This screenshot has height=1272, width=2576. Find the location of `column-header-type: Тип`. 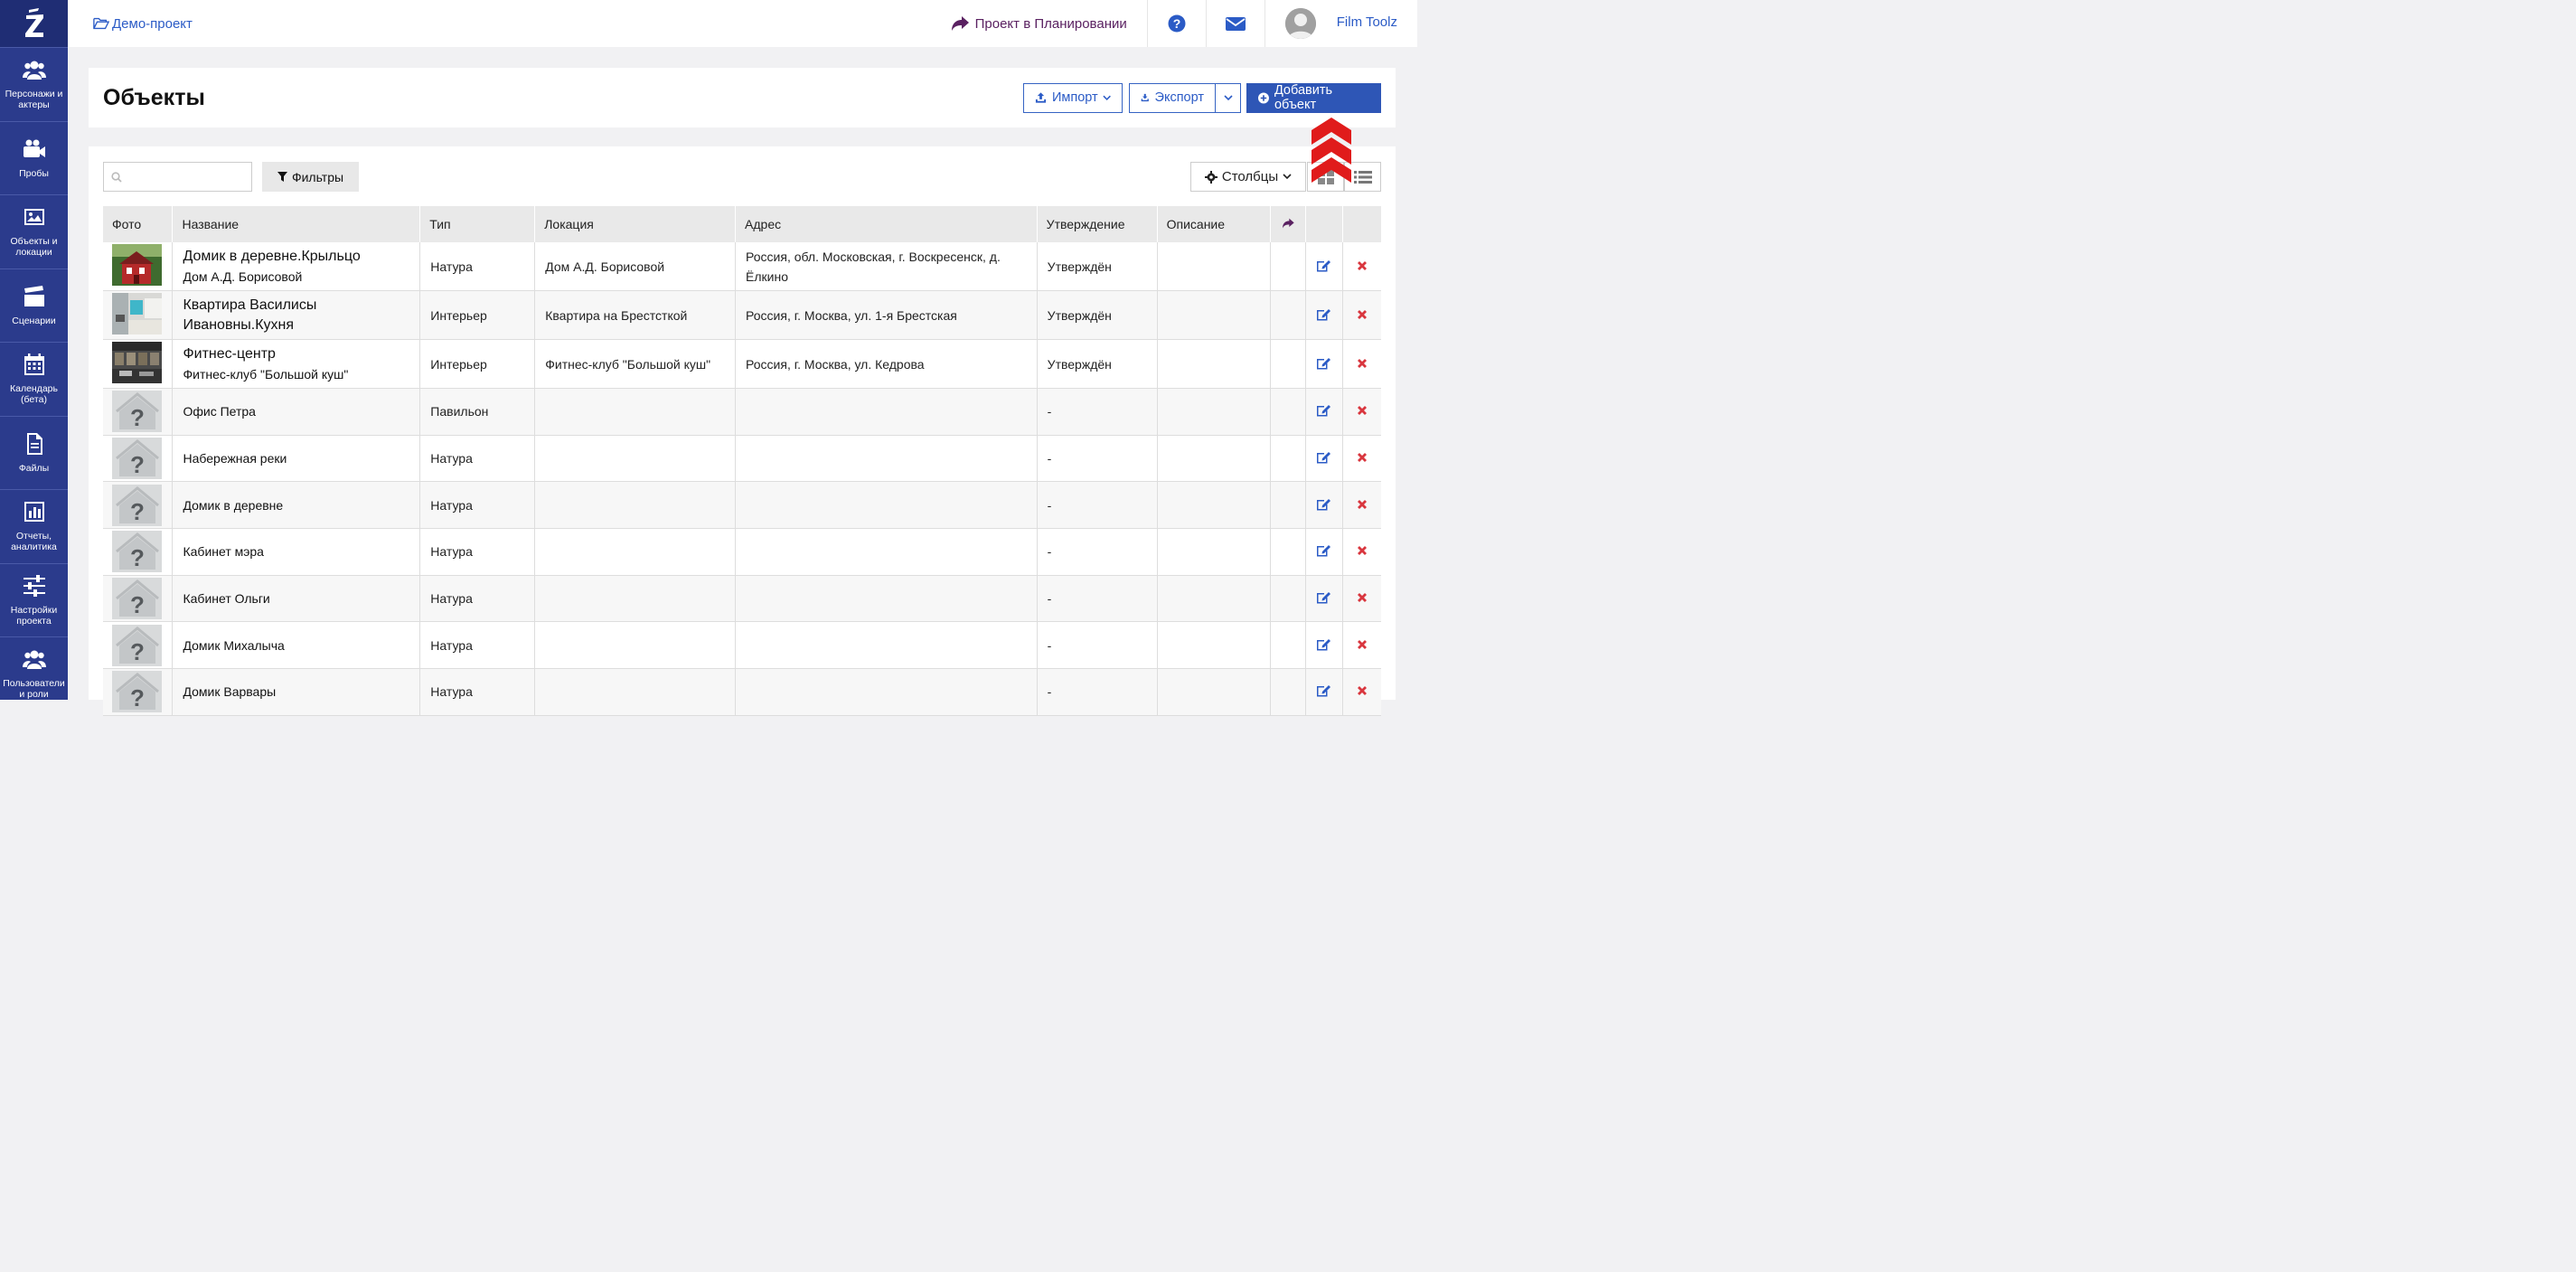

column-header-type: Тип is located at coordinates (477, 224).